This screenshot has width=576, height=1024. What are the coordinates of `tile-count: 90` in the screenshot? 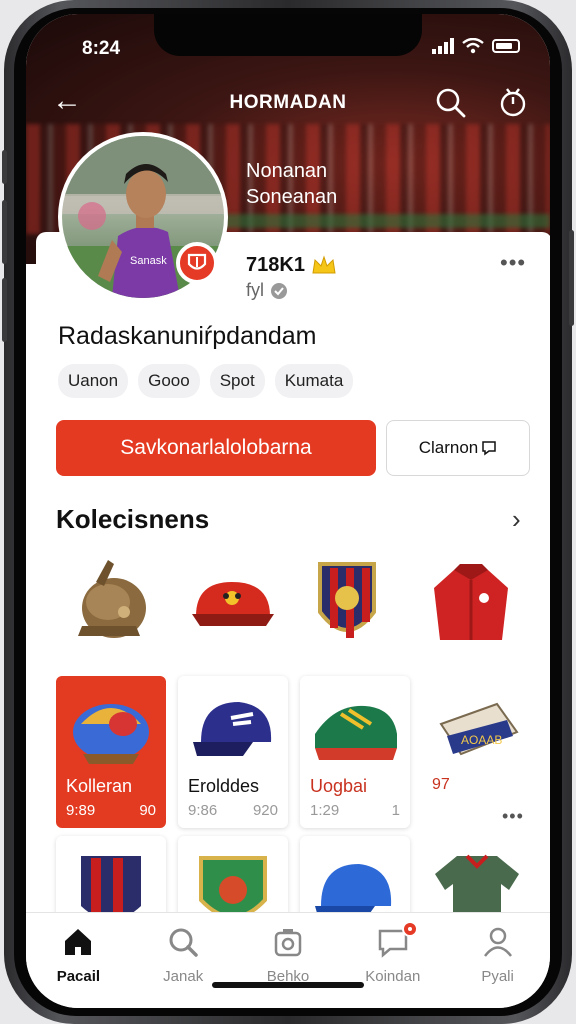 It's located at (147, 810).